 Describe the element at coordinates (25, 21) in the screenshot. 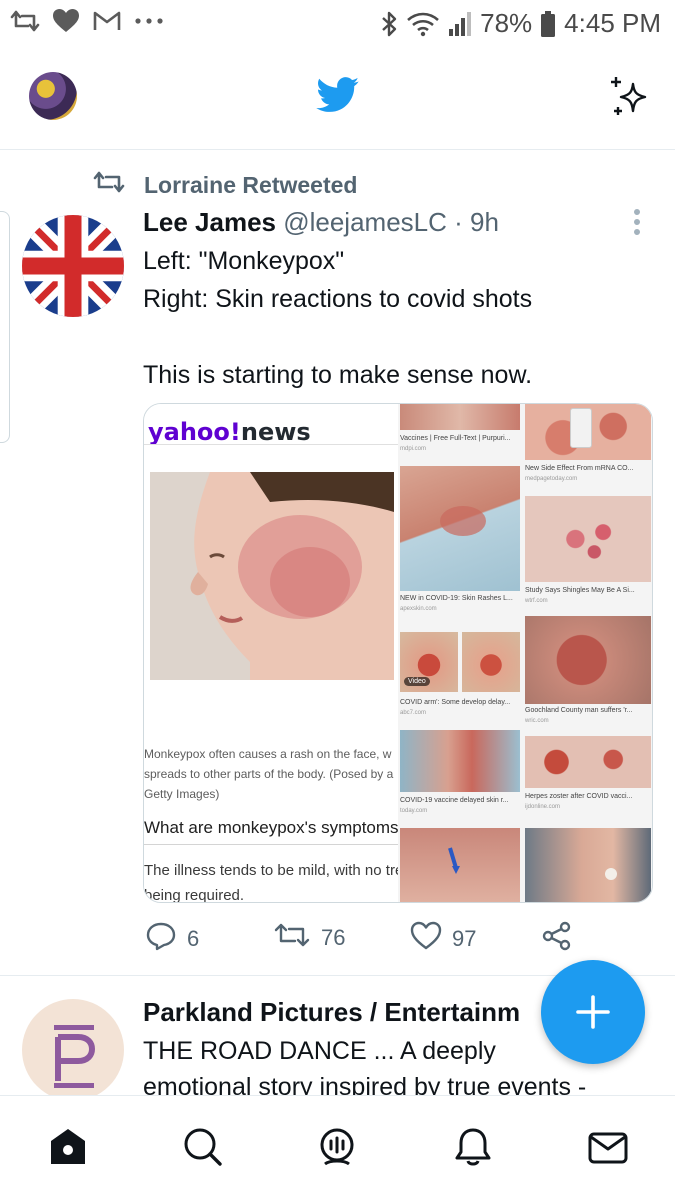

I see `retweet-notification-icon` at that location.